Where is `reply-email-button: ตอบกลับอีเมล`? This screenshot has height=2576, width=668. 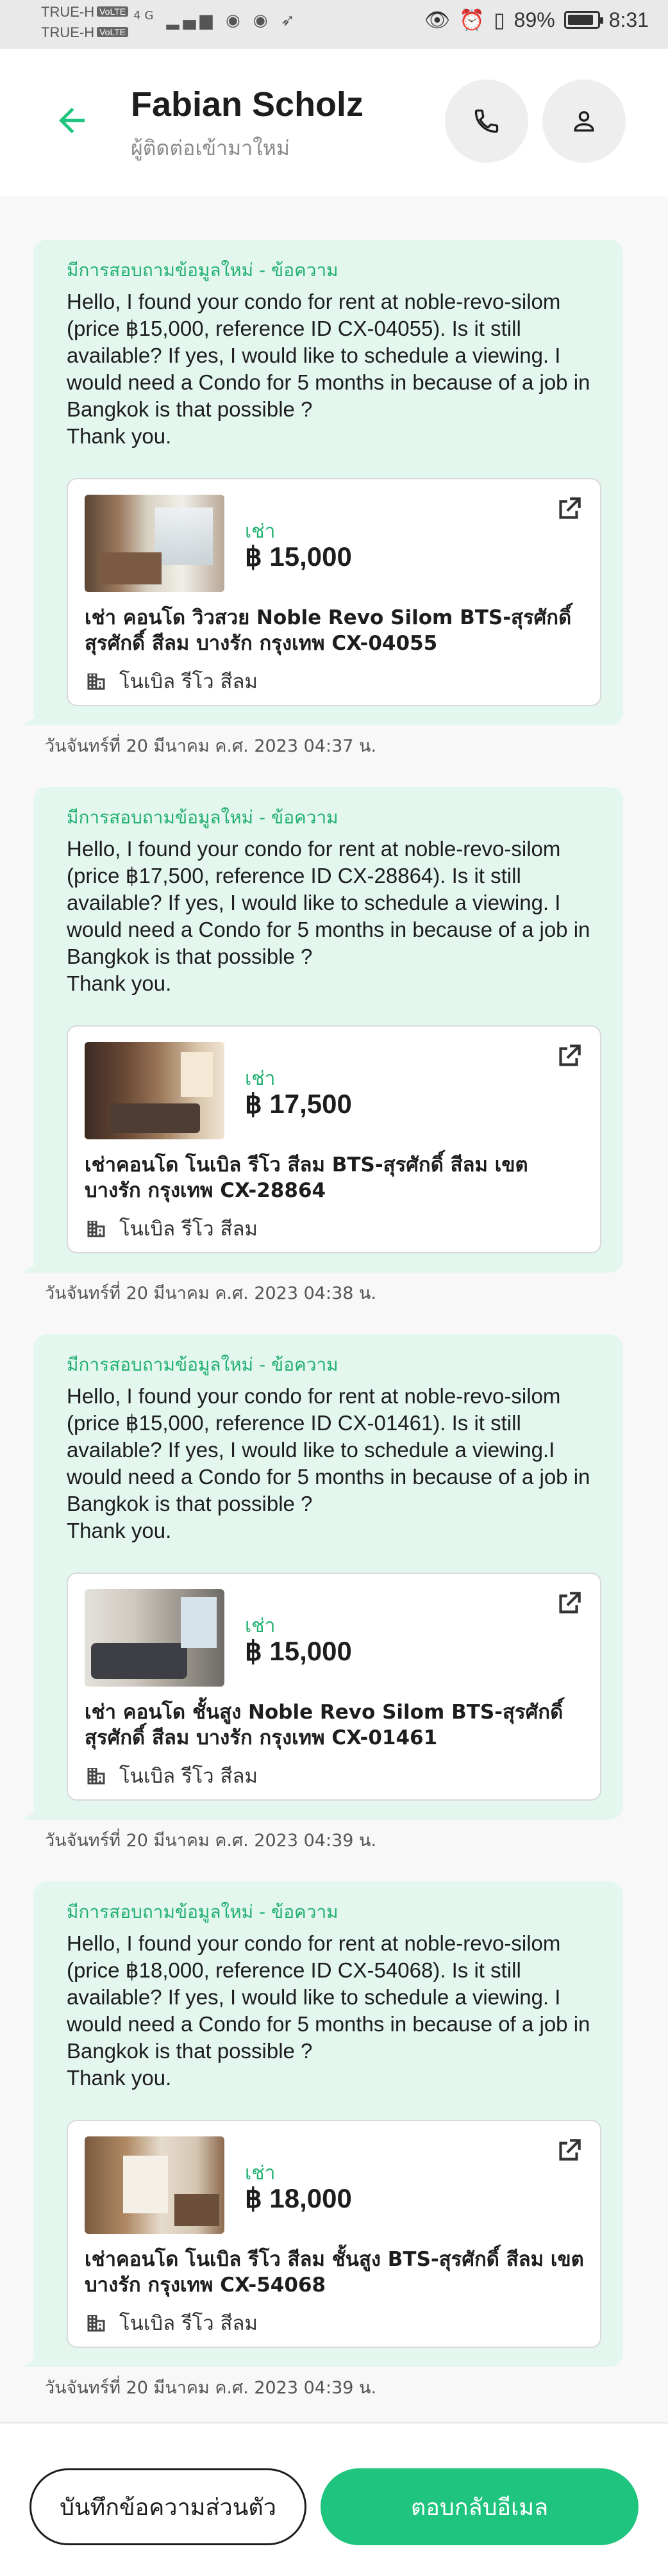 reply-email-button: ตอบกลับอีเมล is located at coordinates (480, 2506).